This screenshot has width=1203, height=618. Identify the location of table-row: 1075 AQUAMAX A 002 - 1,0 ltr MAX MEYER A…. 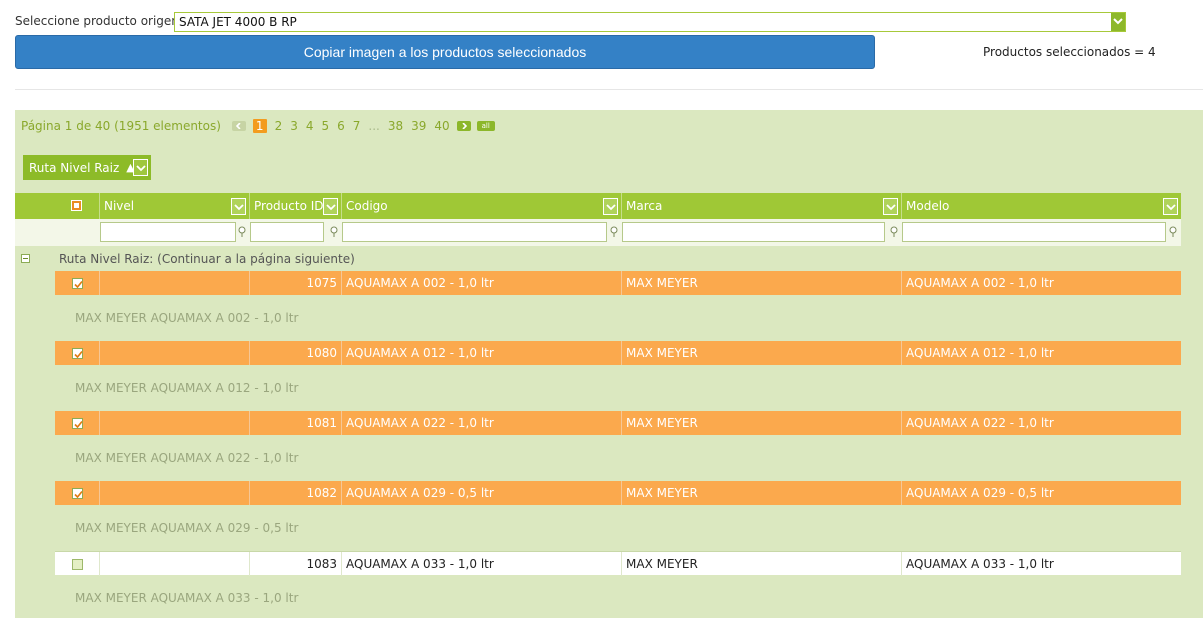
(618, 283).